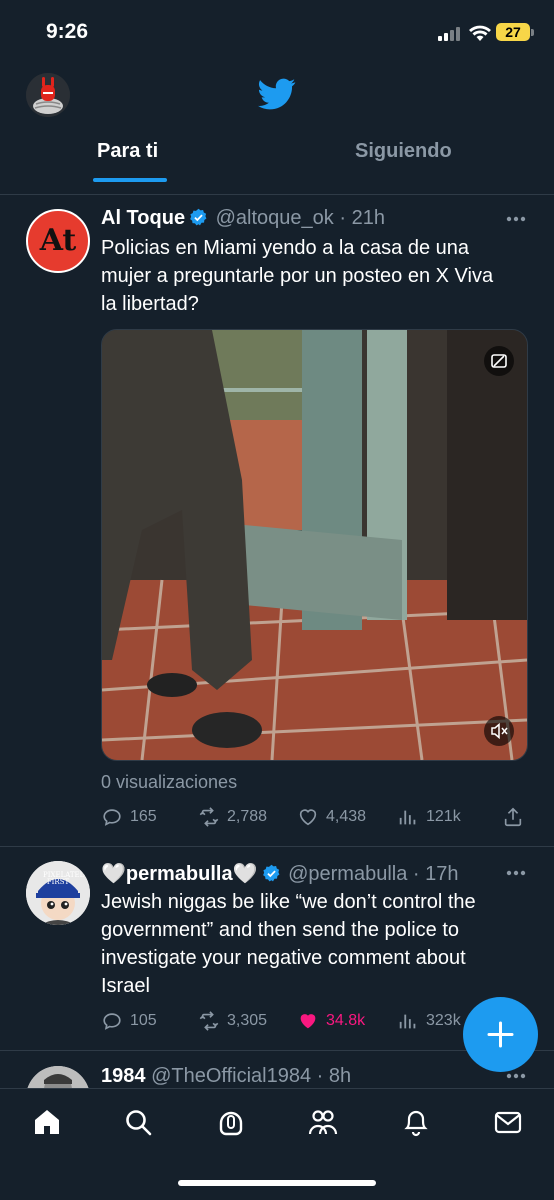  Describe the element at coordinates (368, 218) in the screenshot. I see `timestamp: 21h` at that location.